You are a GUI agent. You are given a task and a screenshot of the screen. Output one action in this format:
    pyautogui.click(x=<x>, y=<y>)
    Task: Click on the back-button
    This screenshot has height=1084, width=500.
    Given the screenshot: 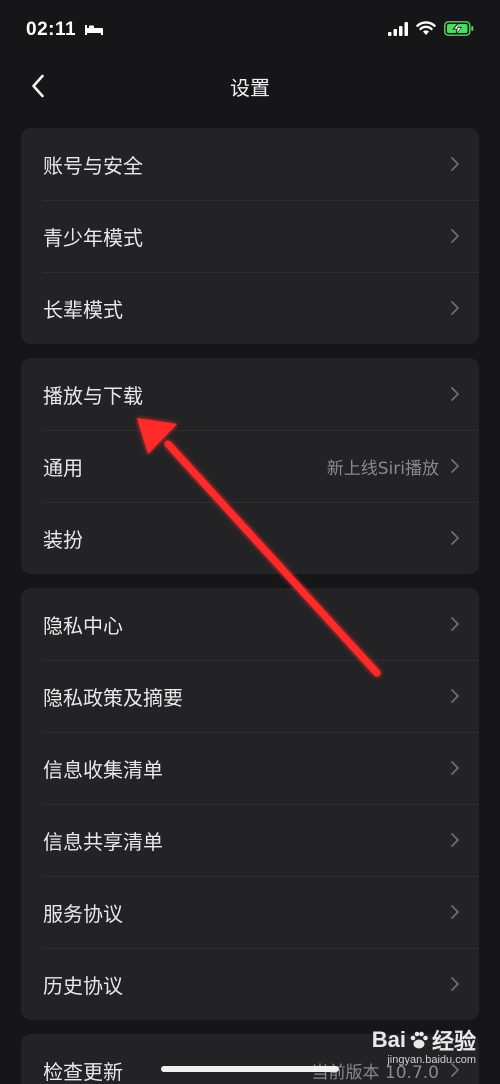 What is the action you would take?
    pyautogui.click(x=38, y=86)
    